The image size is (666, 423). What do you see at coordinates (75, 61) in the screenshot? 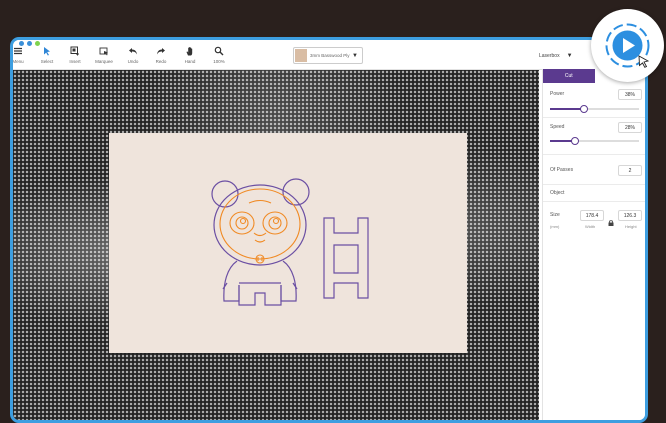
I see `insert-label: Insert` at bounding box center [75, 61].